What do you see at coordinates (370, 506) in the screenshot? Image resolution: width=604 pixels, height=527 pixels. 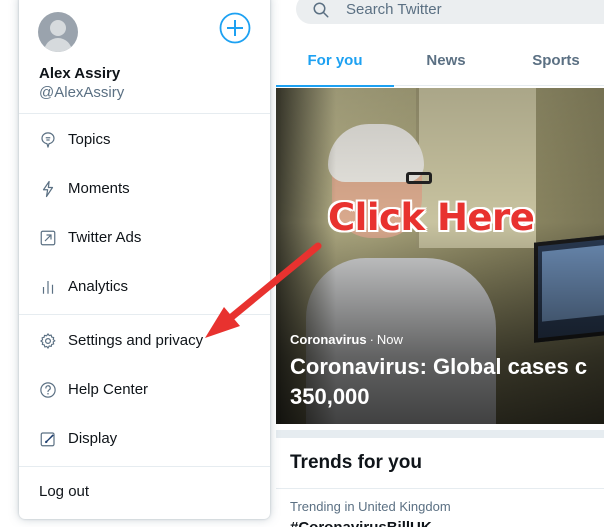 I see `trend-context: Trending in United Kingdom` at bounding box center [370, 506].